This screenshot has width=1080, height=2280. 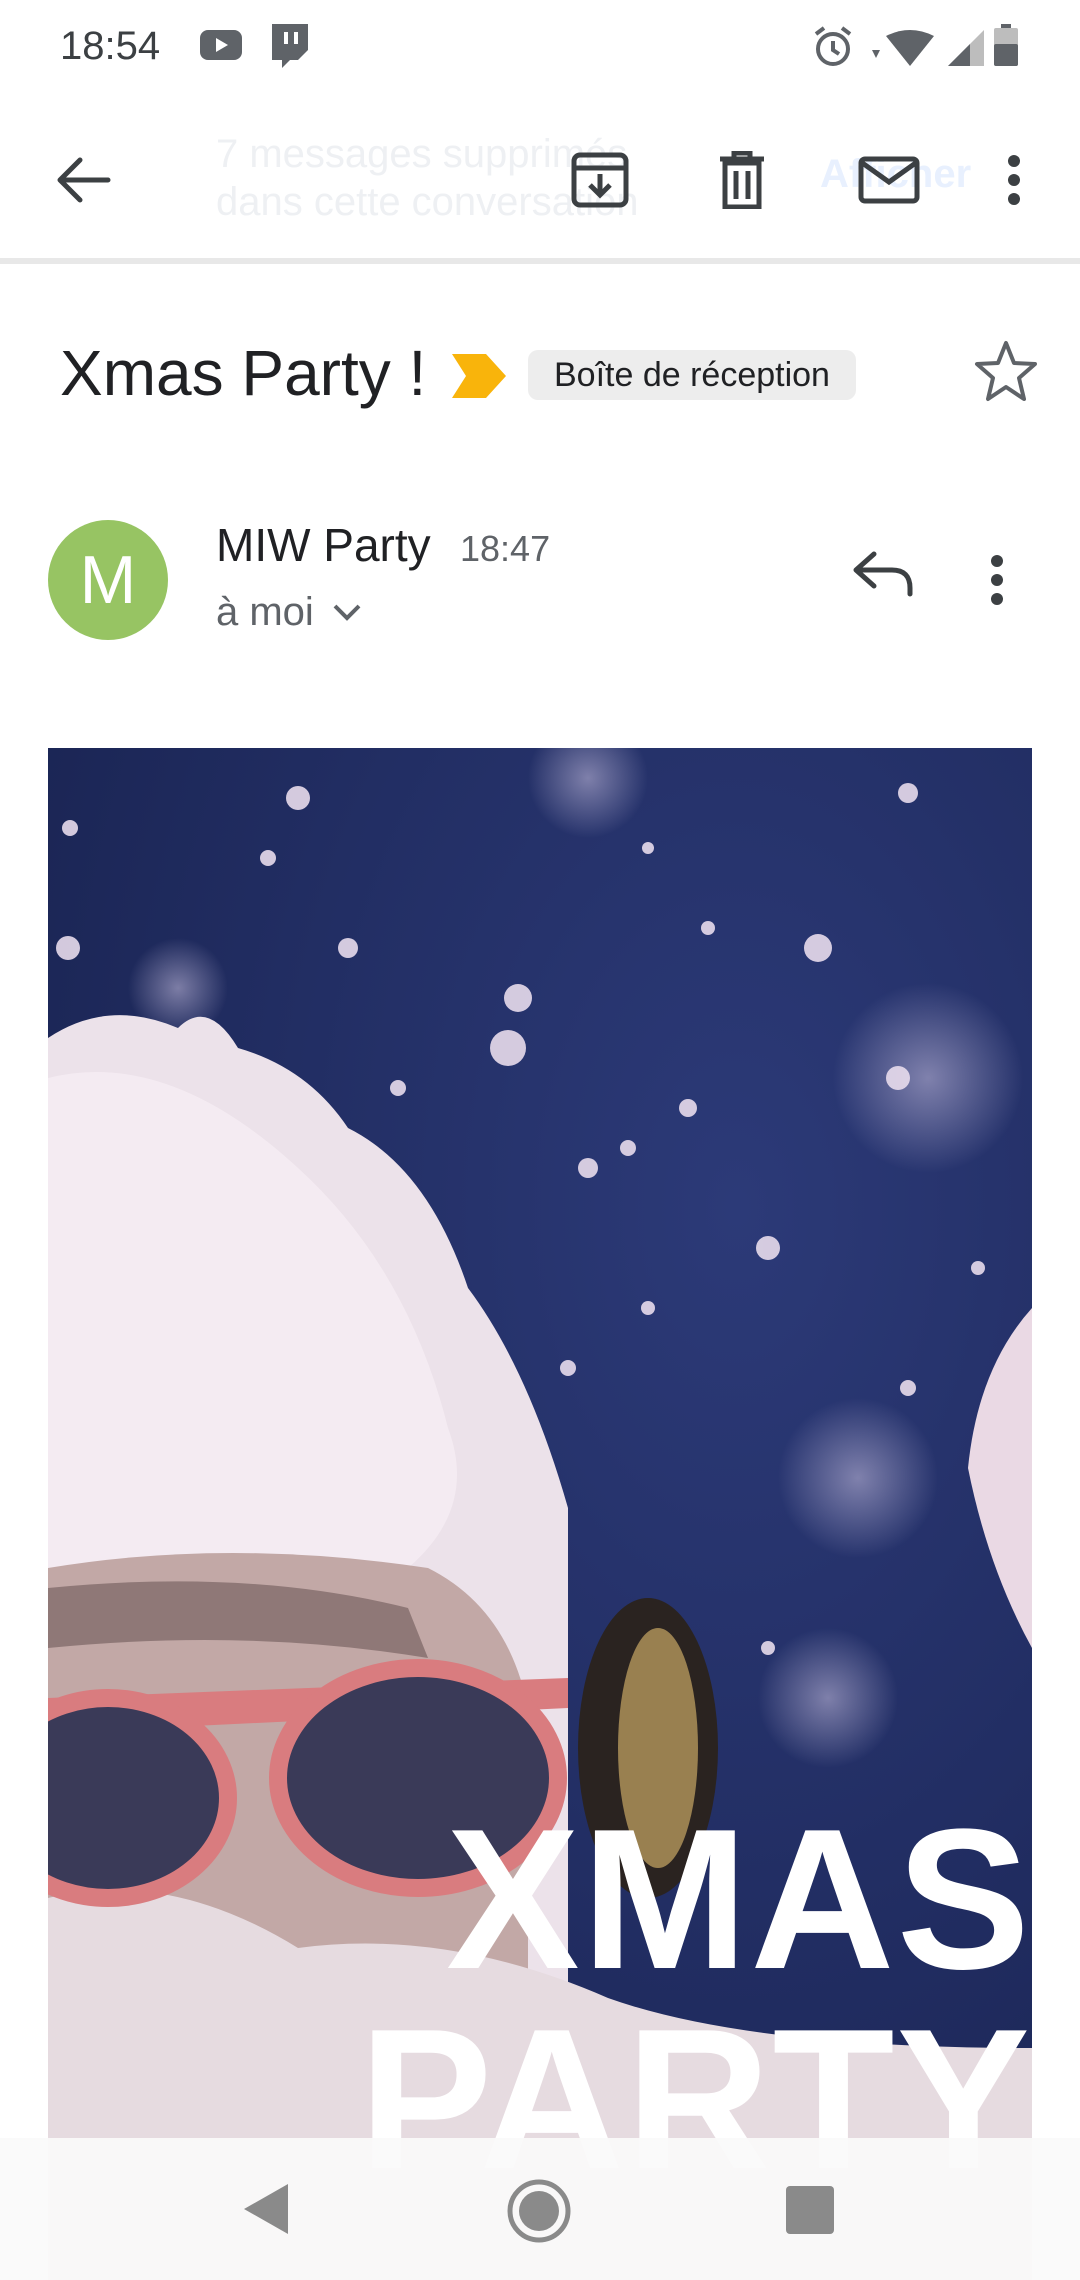 What do you see at coordinates (1006, 373) in the screenshot?
I see `star-icon` at bounding box center [1006, 373].